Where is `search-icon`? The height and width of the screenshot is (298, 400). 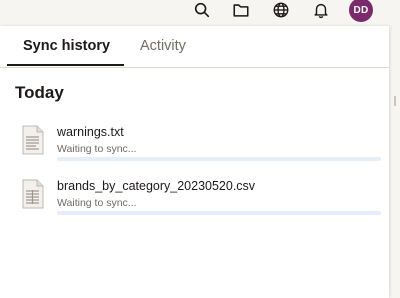 search-icon is located at coordinates (202, 10).